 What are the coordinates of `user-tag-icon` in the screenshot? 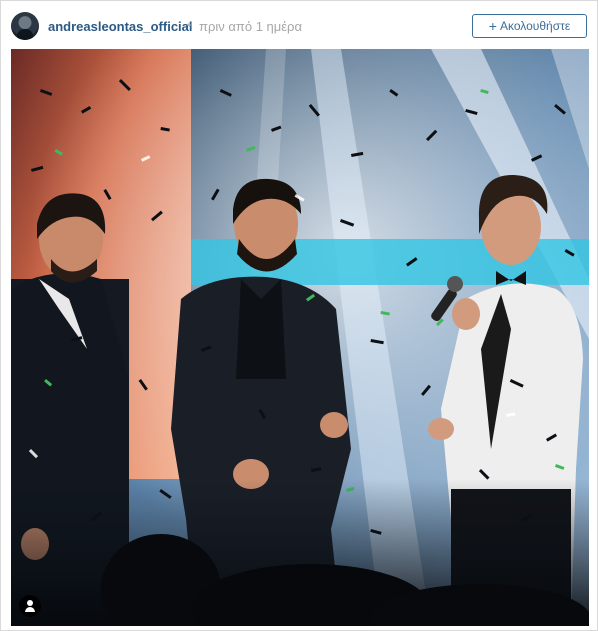 It's located at (30, 606).